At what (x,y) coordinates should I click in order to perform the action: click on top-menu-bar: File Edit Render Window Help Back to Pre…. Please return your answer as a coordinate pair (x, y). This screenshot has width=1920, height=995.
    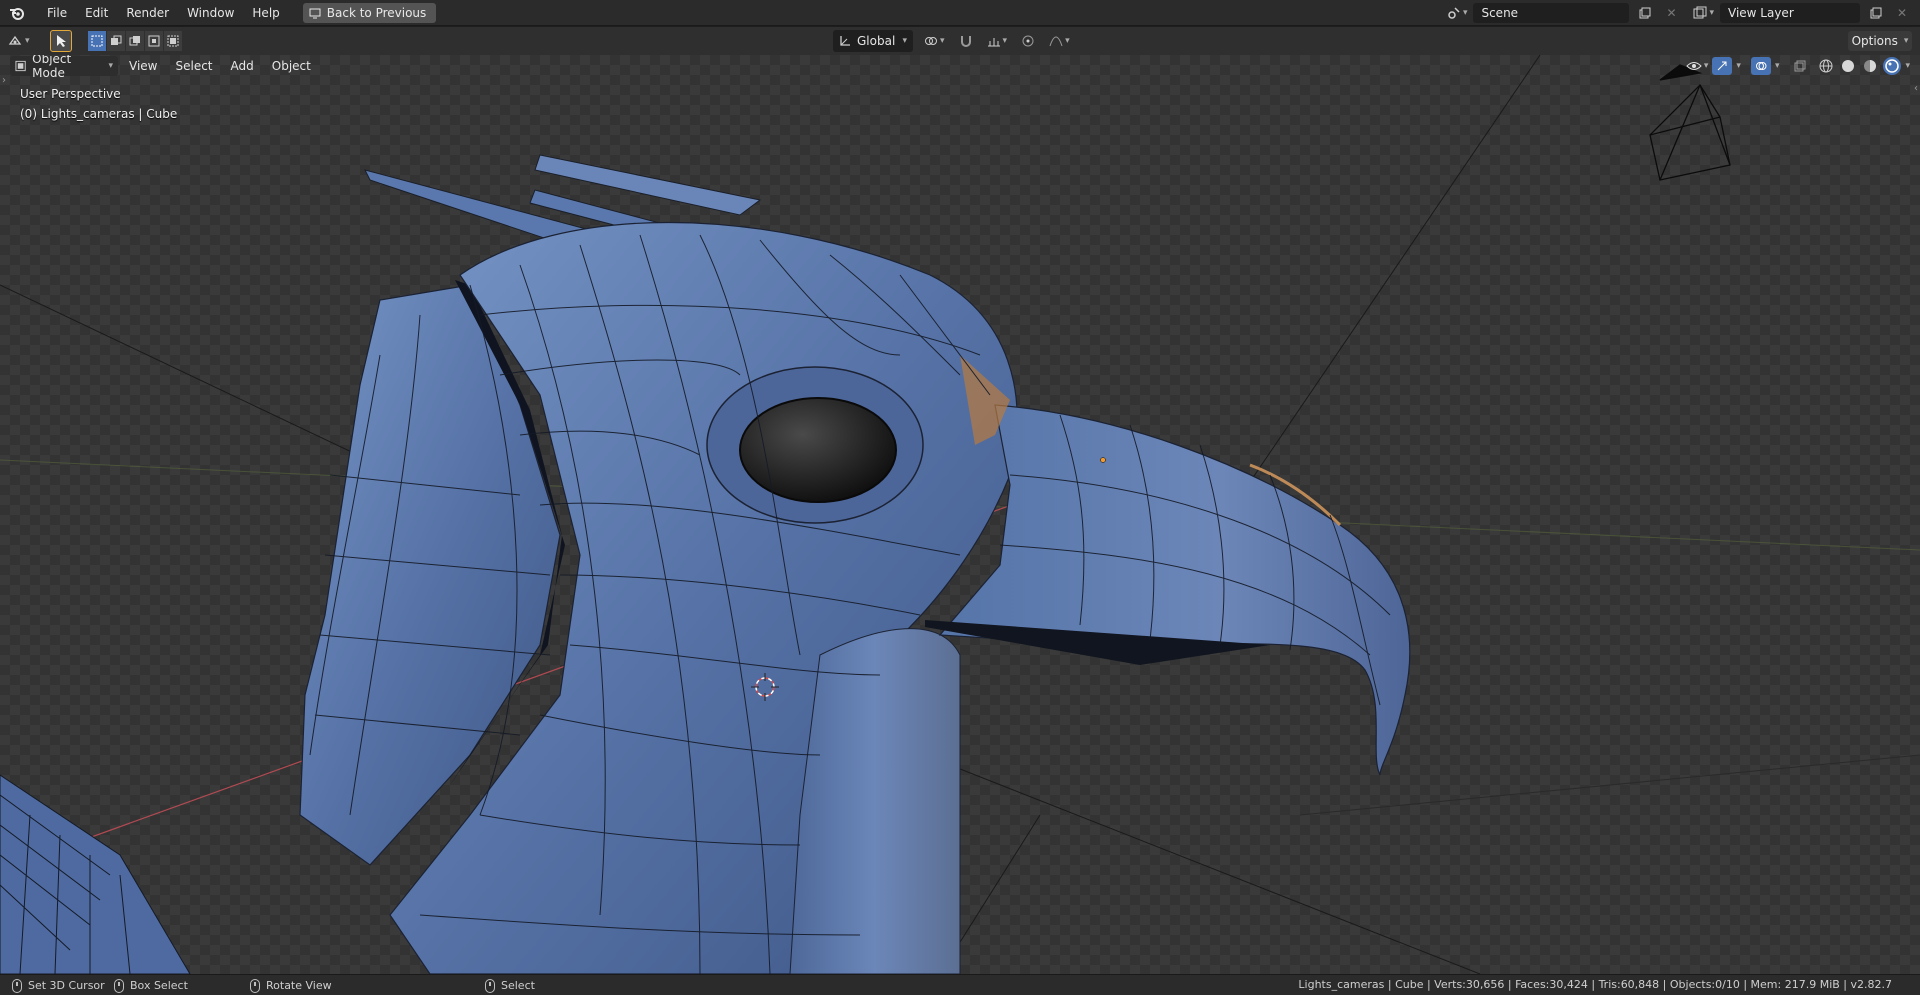
    Looking at the image, I should click on (960, 13).